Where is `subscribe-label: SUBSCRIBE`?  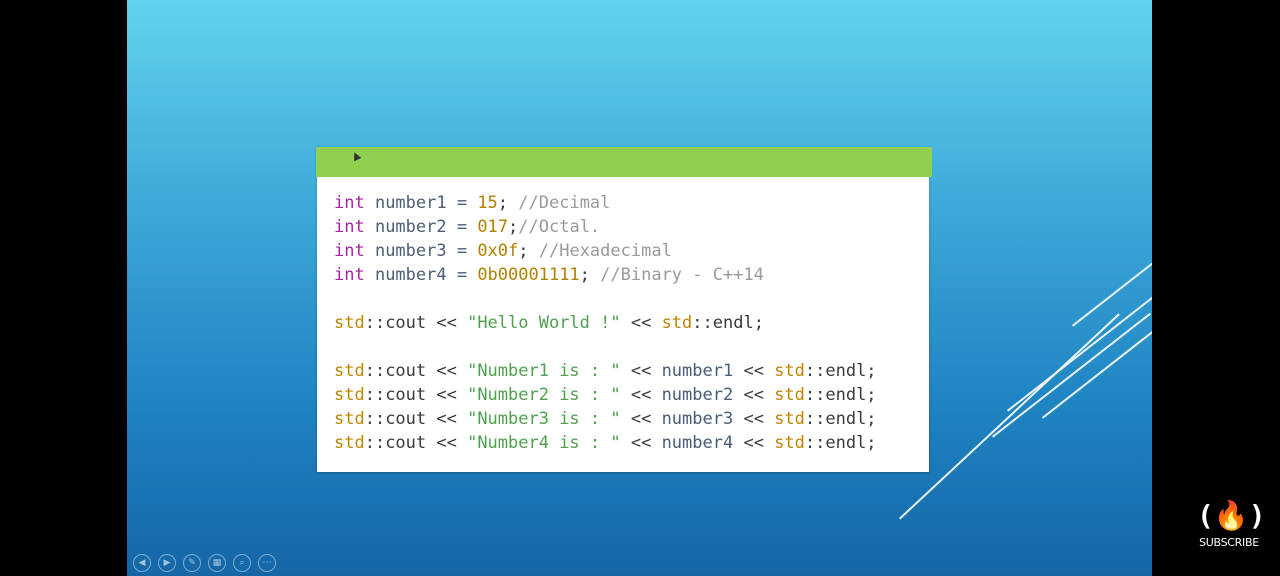 subscribe-label: SUBSCRIBE is located at coordinates (1229, 542).